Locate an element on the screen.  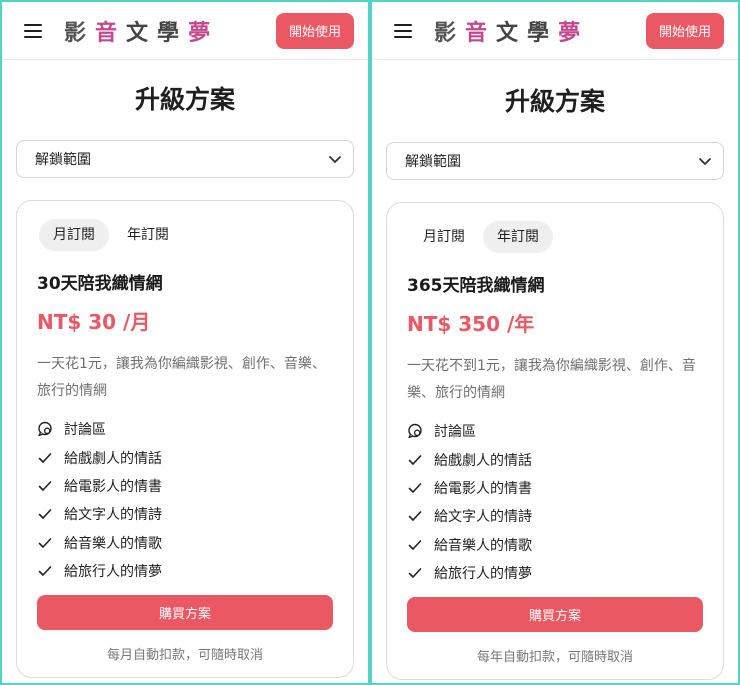
plan-description: 一天花1元，讓我為你編織影視、創作、音樂、旅行的情網 is located at coordinates (181, 377).